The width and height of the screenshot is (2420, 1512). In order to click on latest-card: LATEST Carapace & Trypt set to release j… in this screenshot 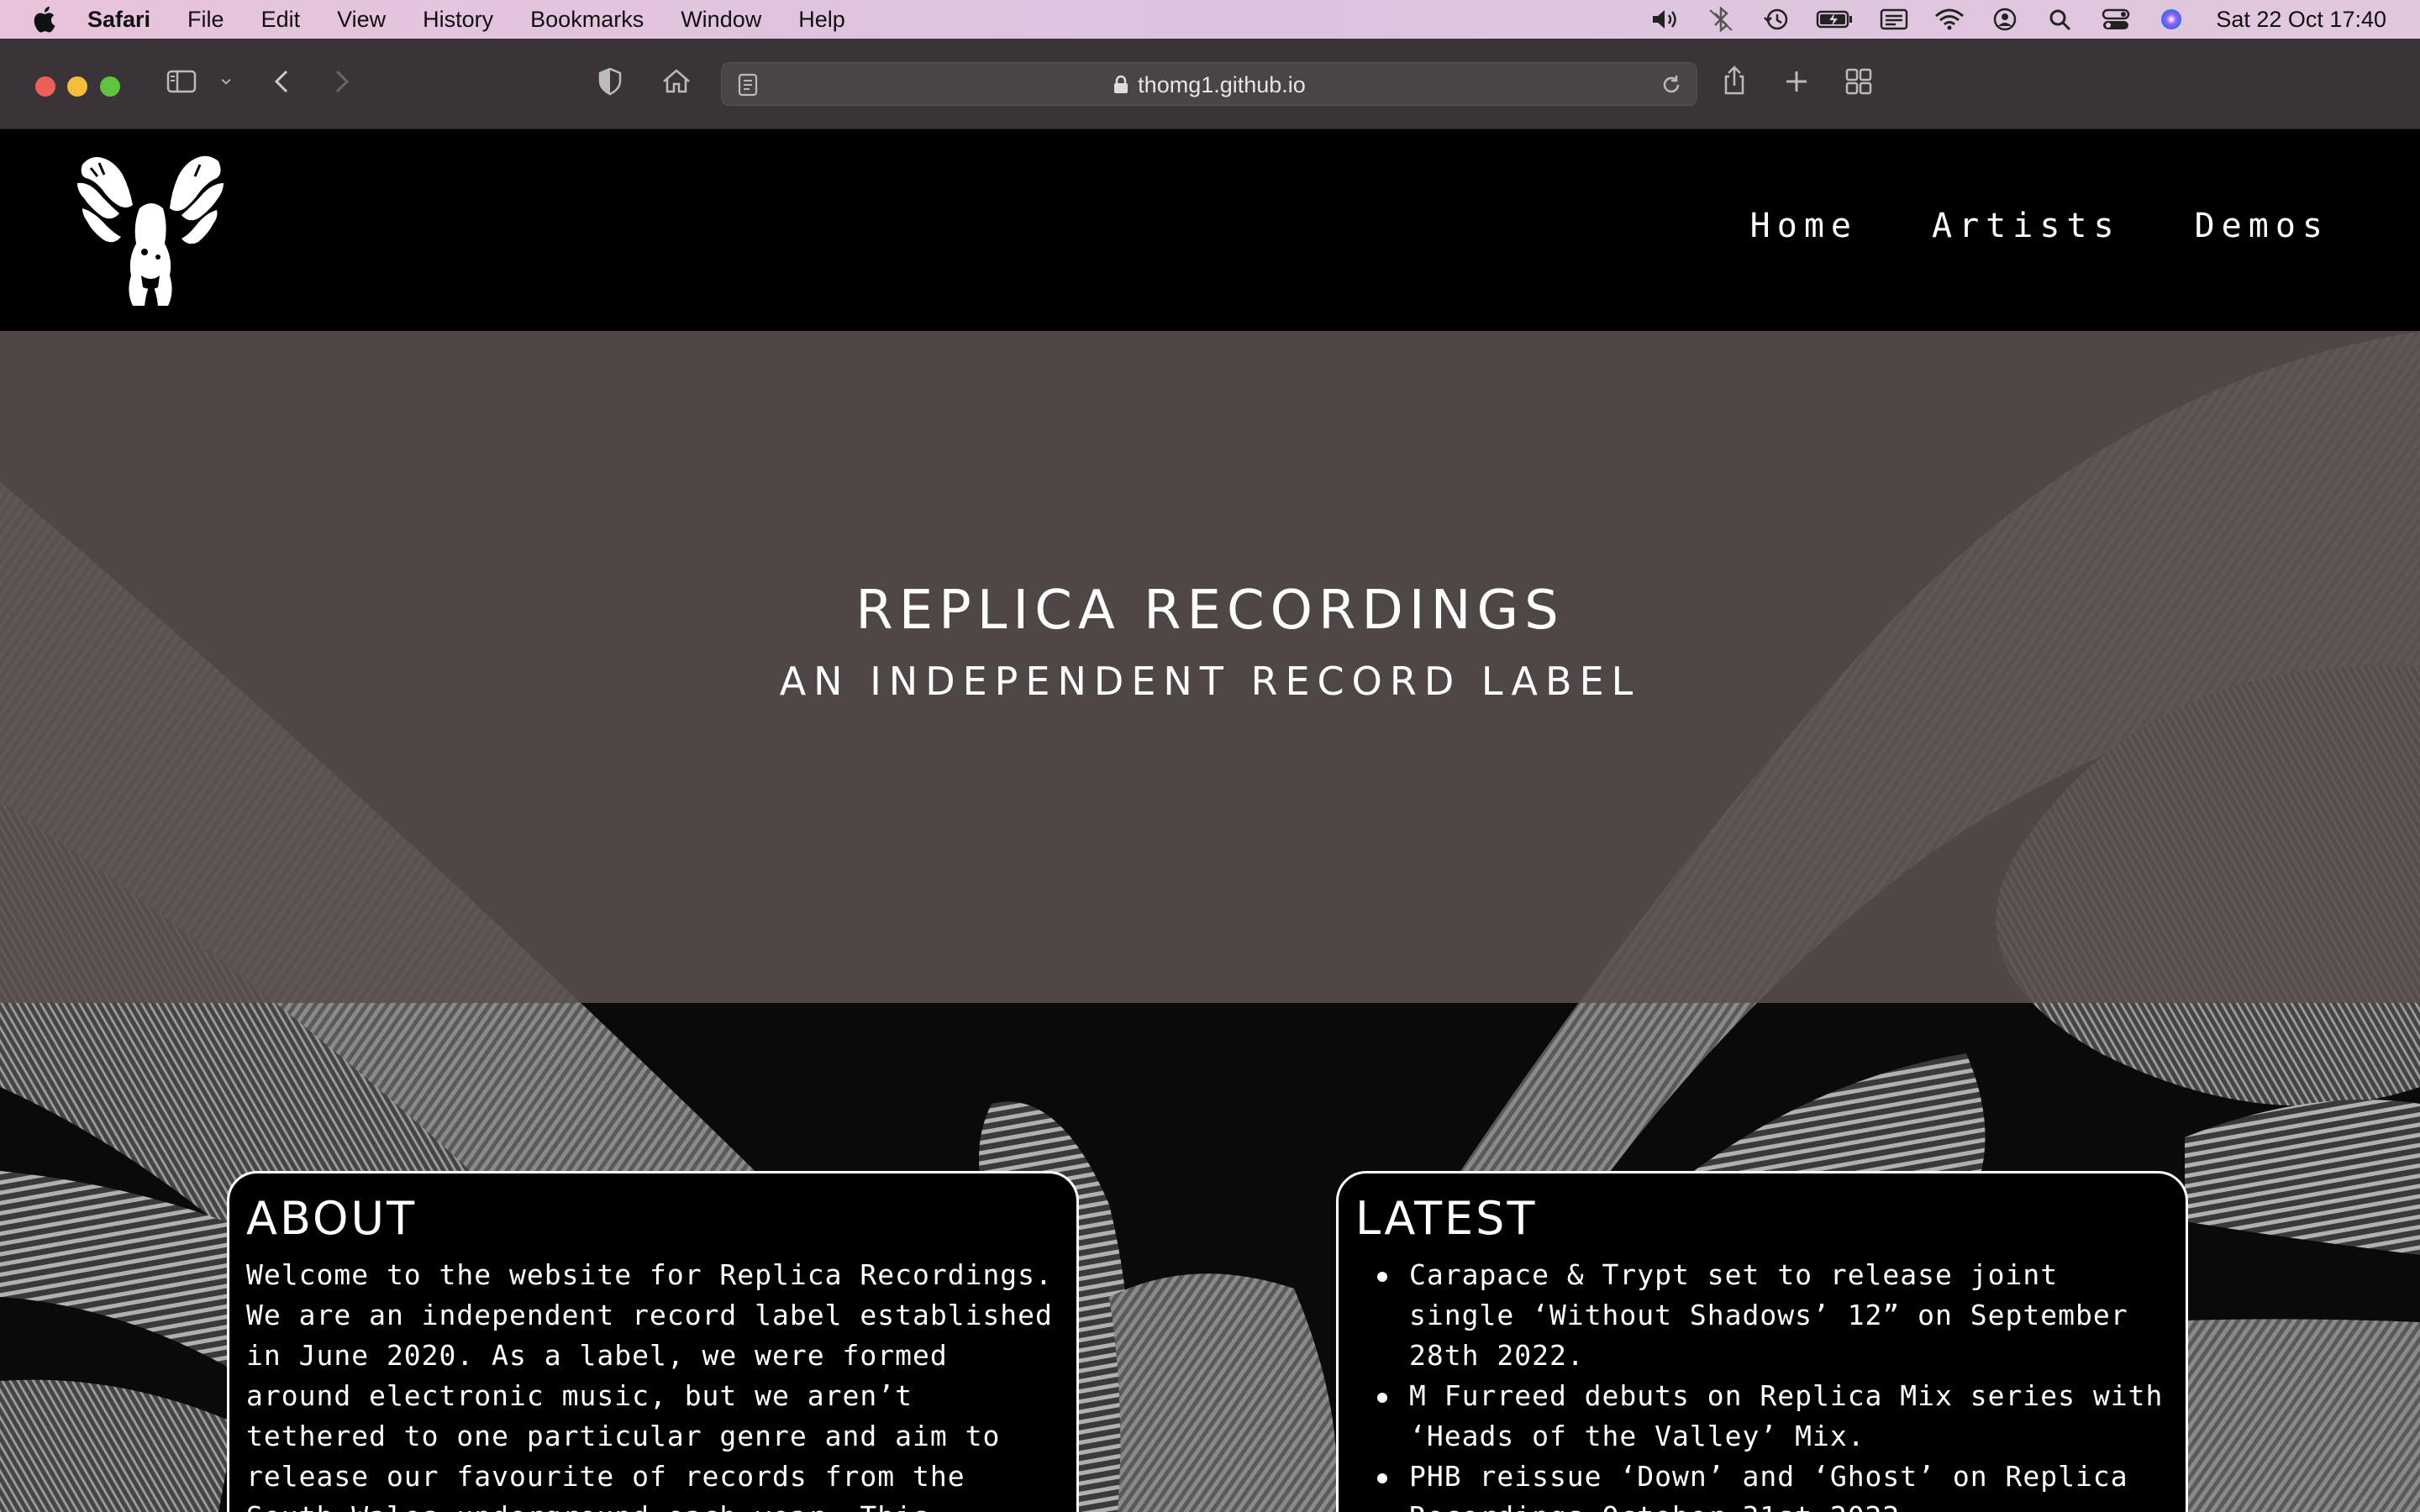, I will do `click(1762, 1341)`.